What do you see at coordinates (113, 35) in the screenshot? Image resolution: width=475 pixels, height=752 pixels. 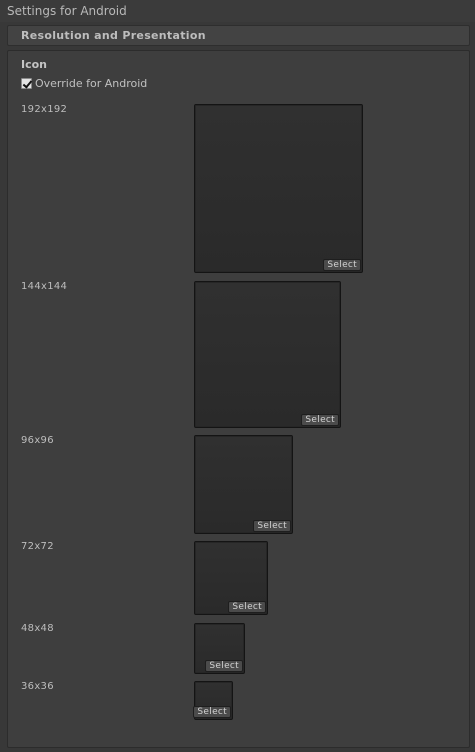 I see `foldout-label: Resolution and Presentation` at bounding box center [113, 35].